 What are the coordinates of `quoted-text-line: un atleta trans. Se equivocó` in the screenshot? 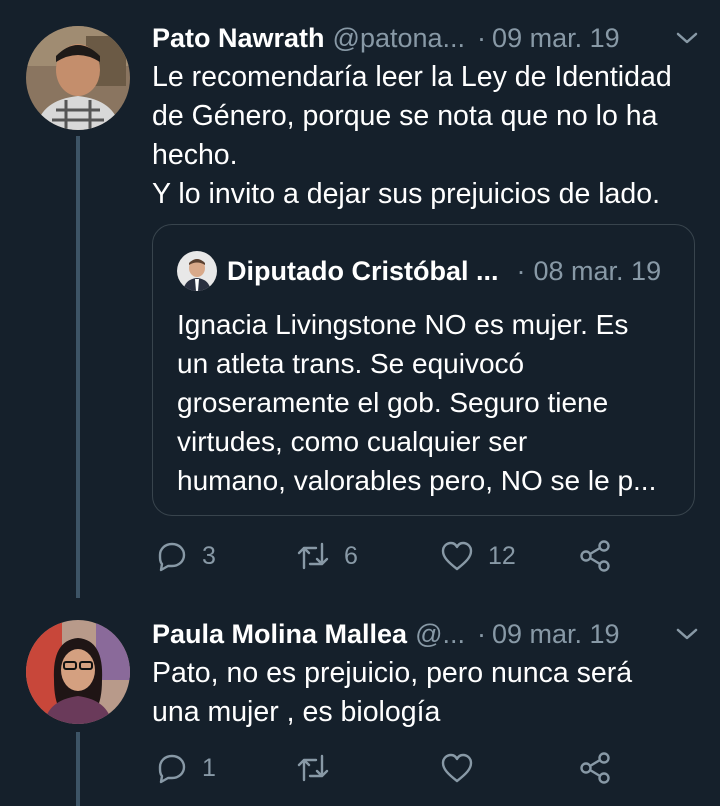 It's located at (351, 363).